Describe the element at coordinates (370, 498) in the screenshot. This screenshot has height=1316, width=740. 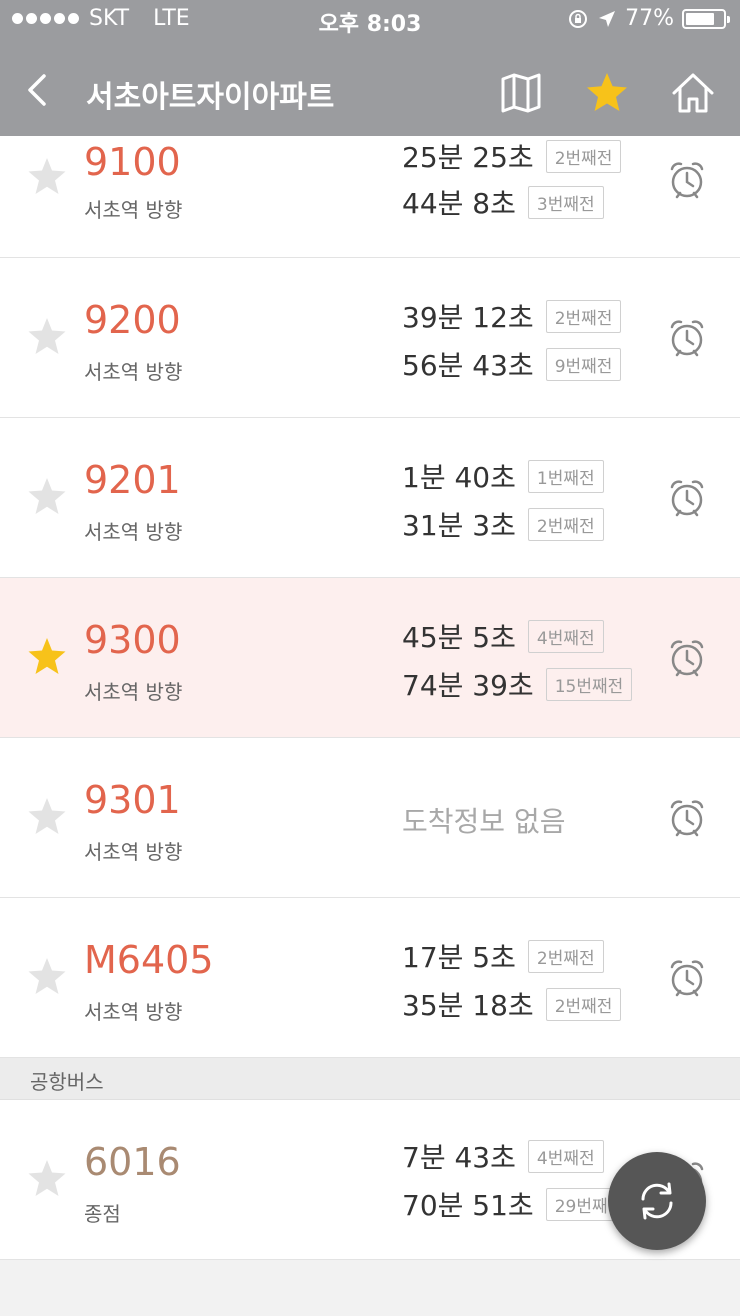
I see `route-row: 9201 서초역 방향 1분 40초 1번째전 31분 3초 2번째전` at that location.